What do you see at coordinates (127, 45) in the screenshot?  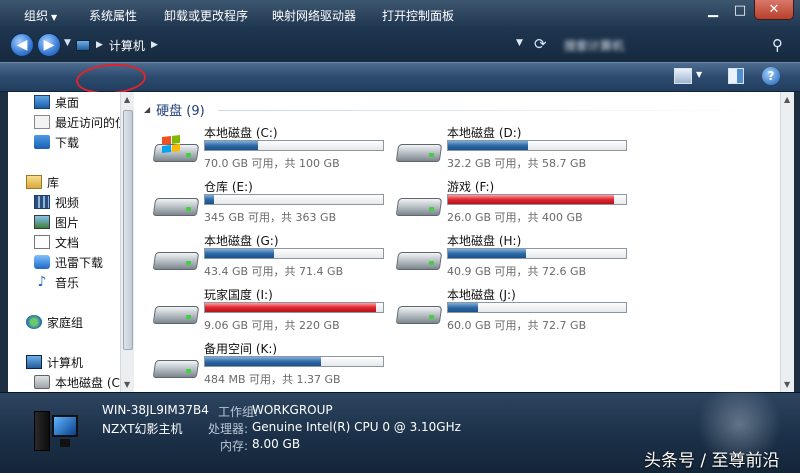 I see `breadcrumb-computer: 计算机` at bounding box center [127, 45].